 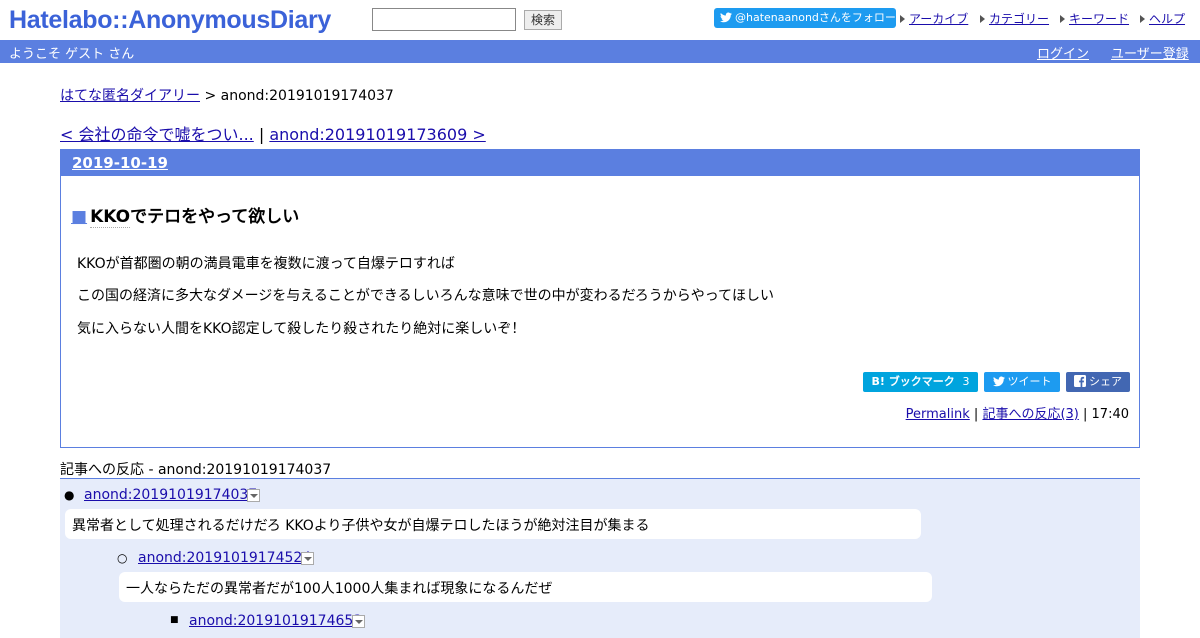 What do you see at coordinates (913, 381) in the screenshot?
I see `hatena-bookmark-label: B! ブックマーク` at bounding box center [913, 381].